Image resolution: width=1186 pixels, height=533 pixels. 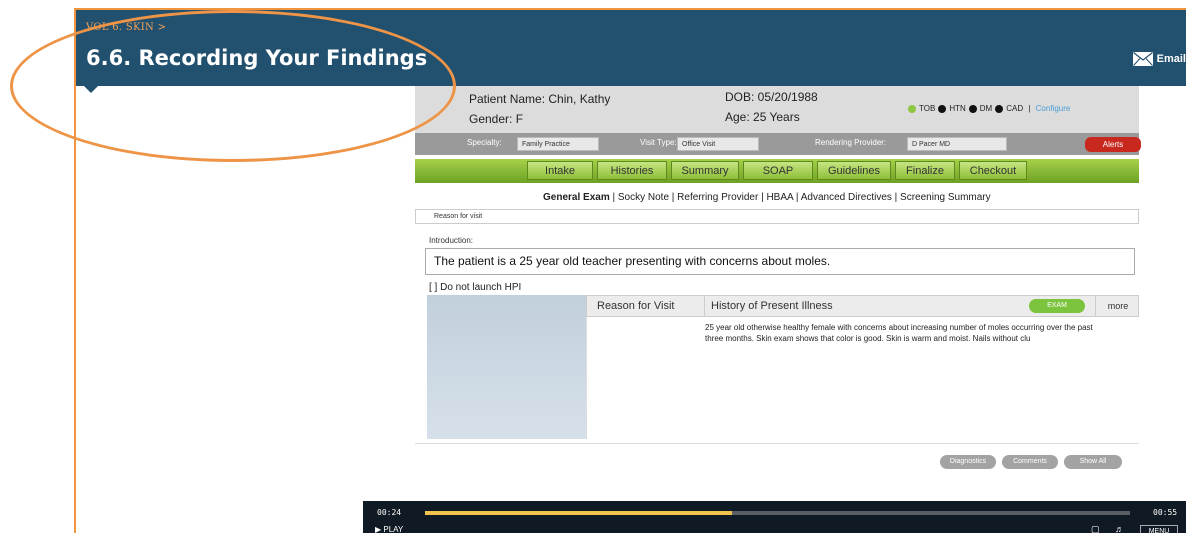 I want to click on provider-field: D Pacer MD, so click(x=957, y=144).